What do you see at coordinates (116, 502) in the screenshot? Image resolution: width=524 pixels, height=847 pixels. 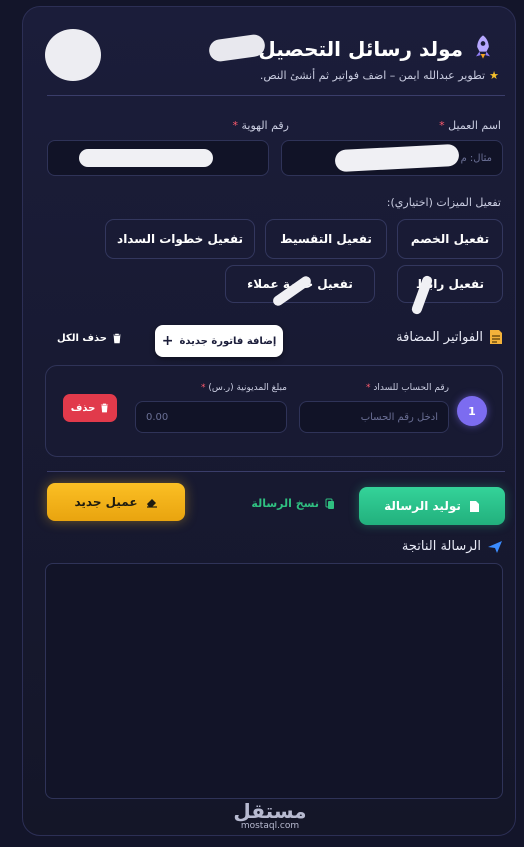 I see `new-client-button: عميل جديد` at bounding box center [116, 502].